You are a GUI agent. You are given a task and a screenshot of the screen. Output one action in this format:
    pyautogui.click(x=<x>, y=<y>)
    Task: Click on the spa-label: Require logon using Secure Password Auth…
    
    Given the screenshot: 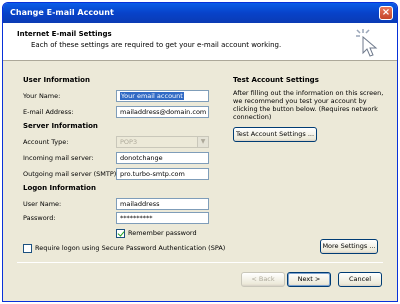 What is the action you would take?
    pyautogui.click(x=130, y=248)
    